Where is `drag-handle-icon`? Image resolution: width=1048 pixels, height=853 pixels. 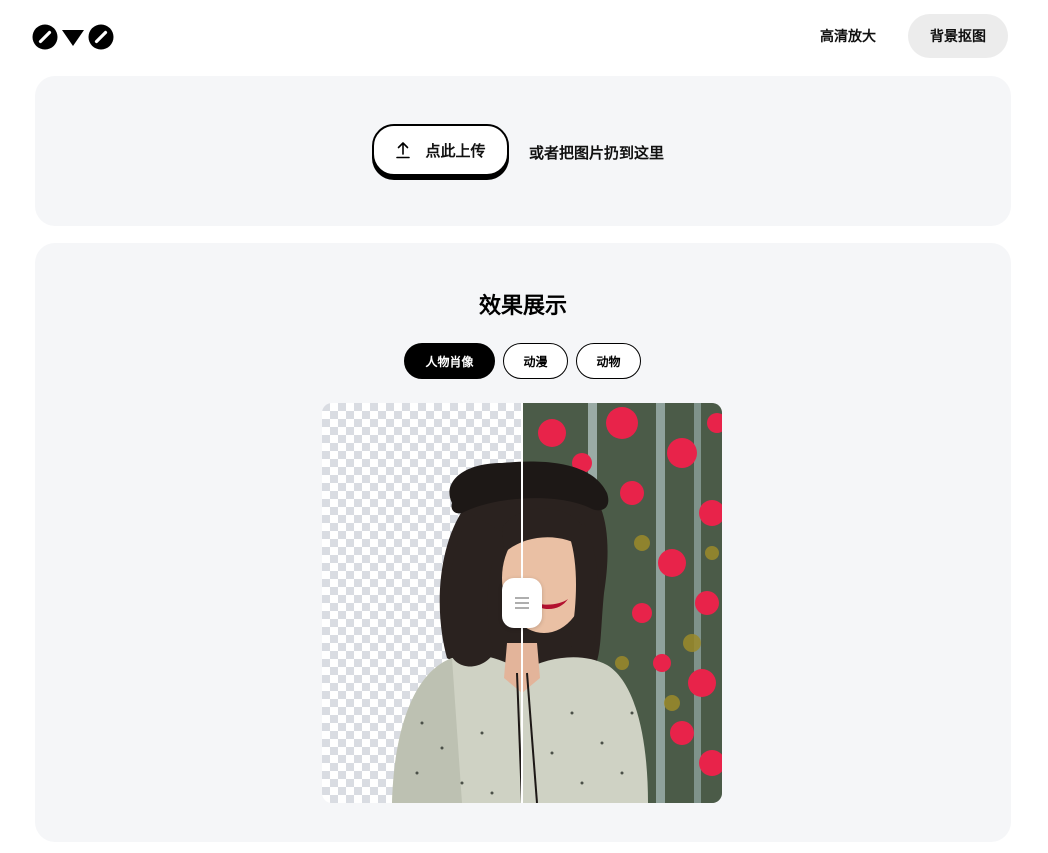
drag-handle-icon is located at coordinates (522, 603).